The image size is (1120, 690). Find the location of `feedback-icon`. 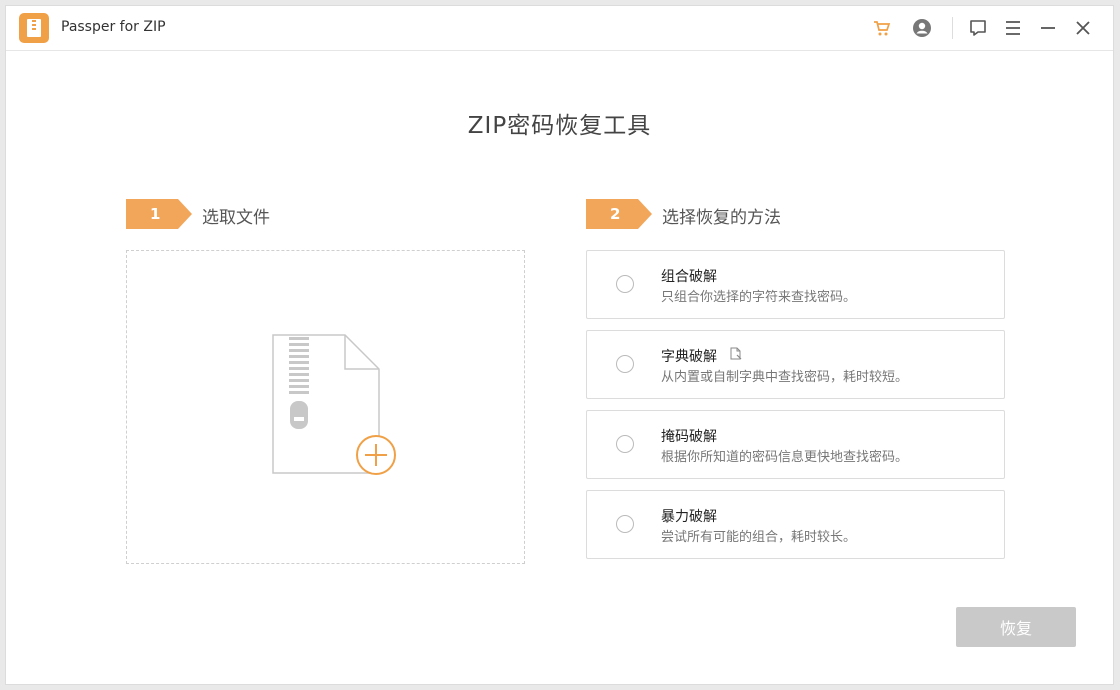

feedback-icon is located at coordinates (978, 28).